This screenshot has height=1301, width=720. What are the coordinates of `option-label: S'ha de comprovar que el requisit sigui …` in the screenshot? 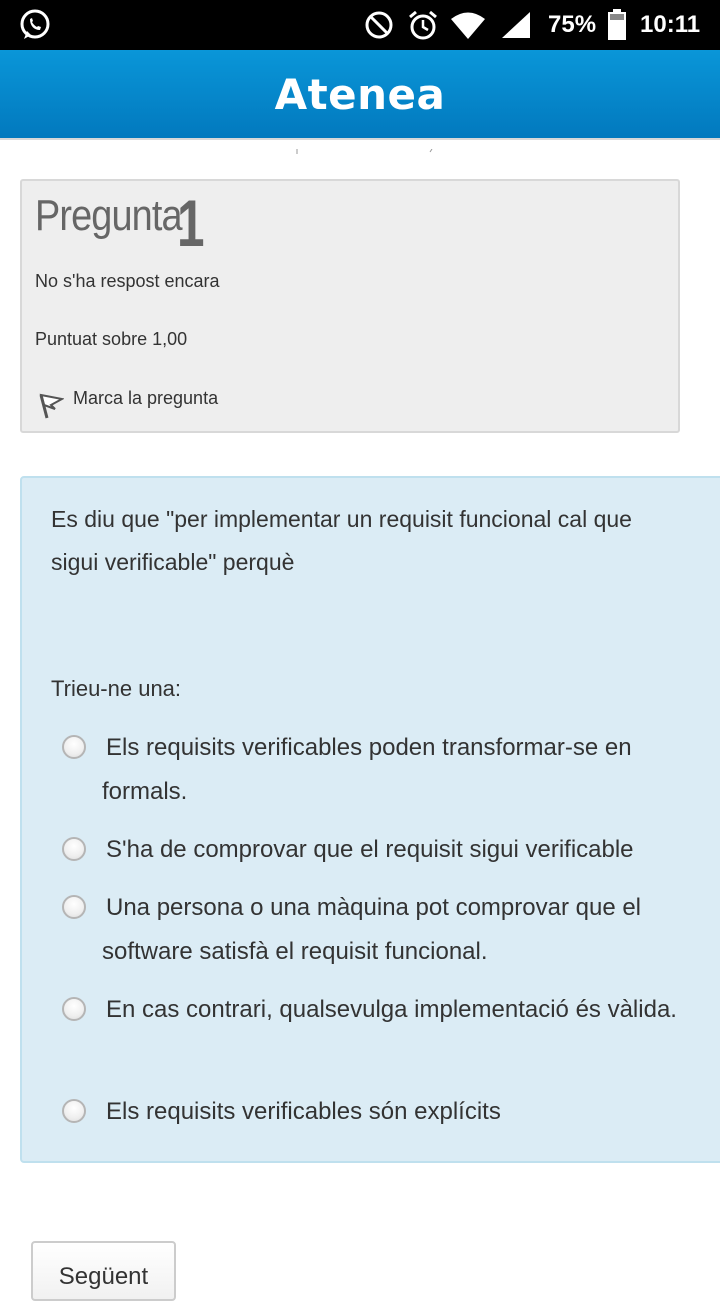 It's located at (382, 850).